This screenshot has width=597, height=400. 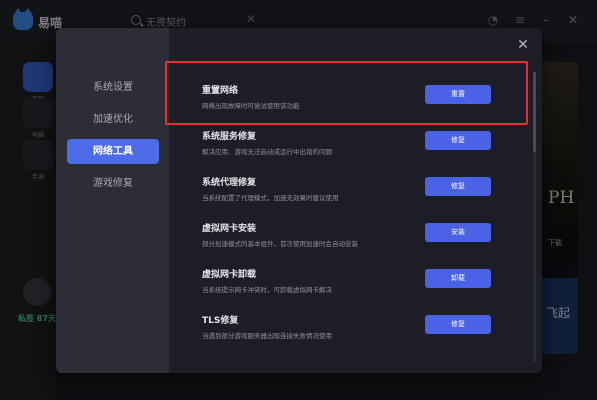 I want to click on vnic-install-button: 安装, so click(x=458, y=232).